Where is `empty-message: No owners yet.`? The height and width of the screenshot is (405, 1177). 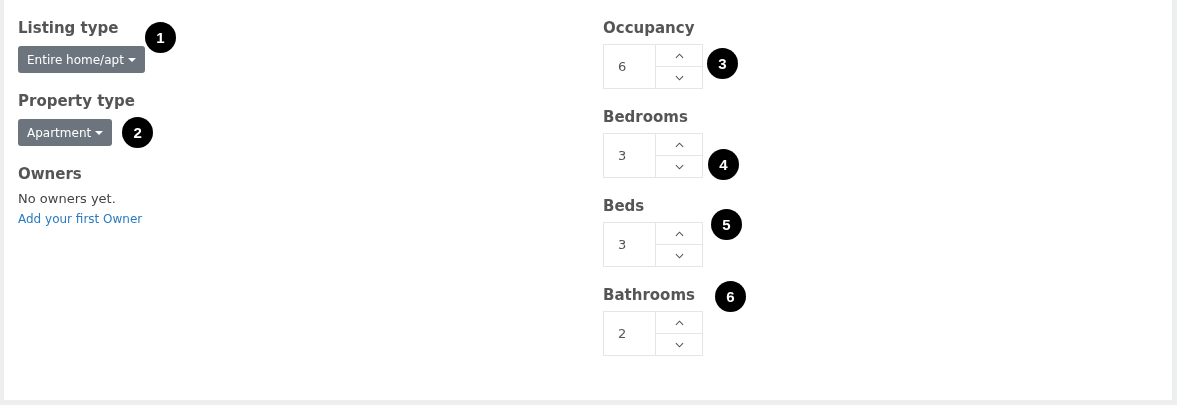
empty-message: No owners yet. is located at coordinates (67, 199).